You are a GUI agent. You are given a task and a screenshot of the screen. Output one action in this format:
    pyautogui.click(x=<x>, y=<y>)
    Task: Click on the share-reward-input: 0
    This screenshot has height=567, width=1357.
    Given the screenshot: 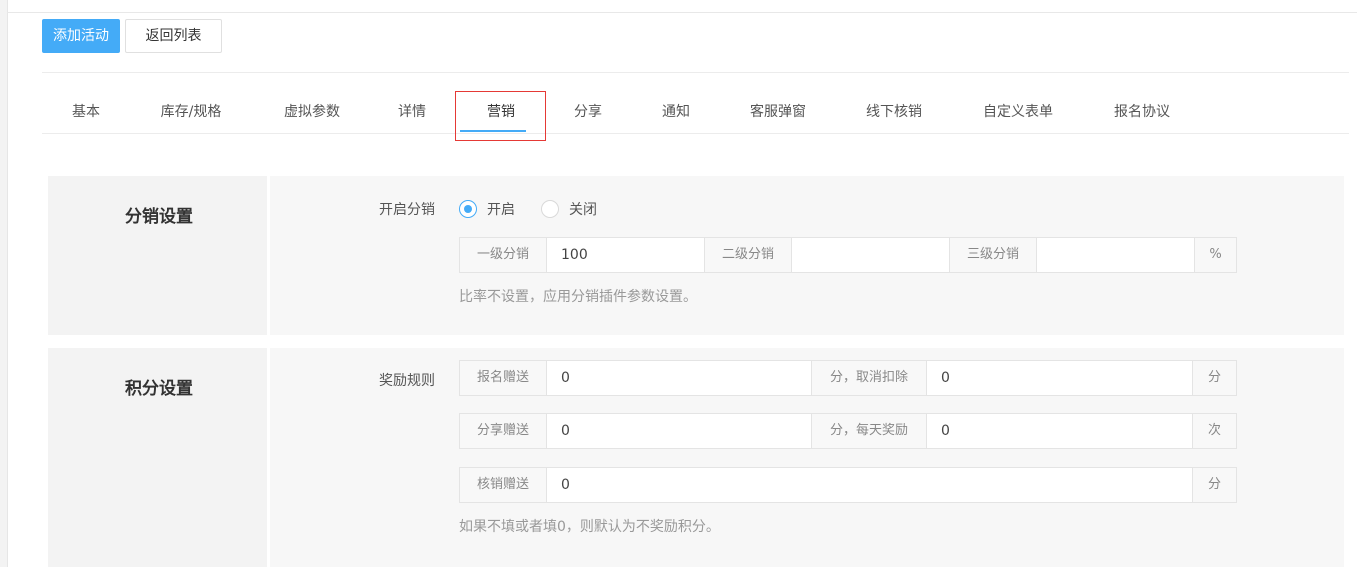 What is the action you would take?
    pyautogui.click(x=679, y=431)
    